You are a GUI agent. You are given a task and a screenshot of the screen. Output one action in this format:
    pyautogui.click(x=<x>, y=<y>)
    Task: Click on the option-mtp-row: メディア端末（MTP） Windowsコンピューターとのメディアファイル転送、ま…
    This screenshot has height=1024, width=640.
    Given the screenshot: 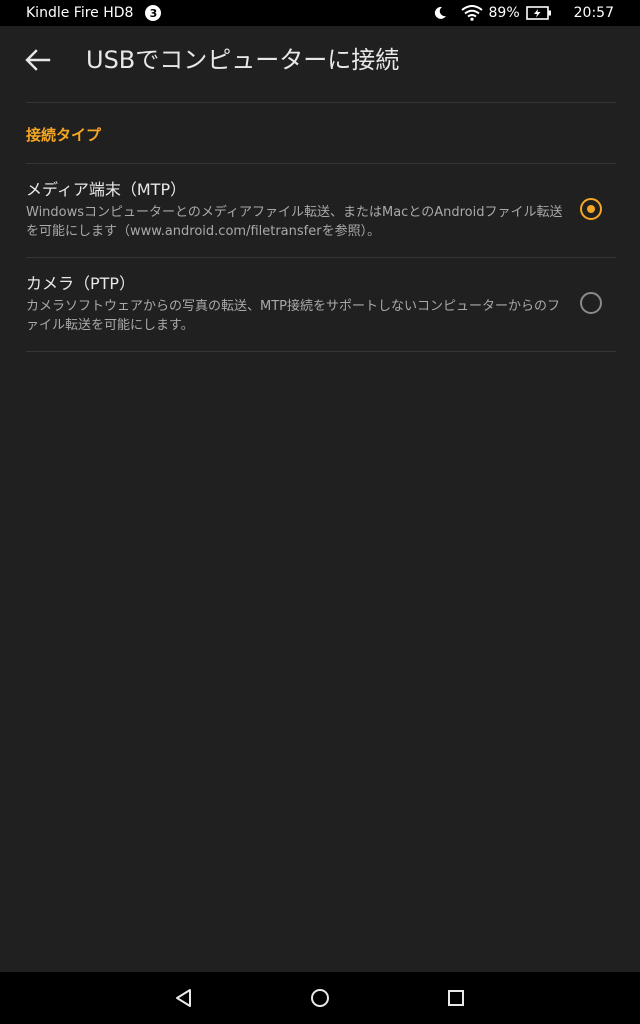 What is the action you would take?
    pyautogui.click(x=320, y=210)
    